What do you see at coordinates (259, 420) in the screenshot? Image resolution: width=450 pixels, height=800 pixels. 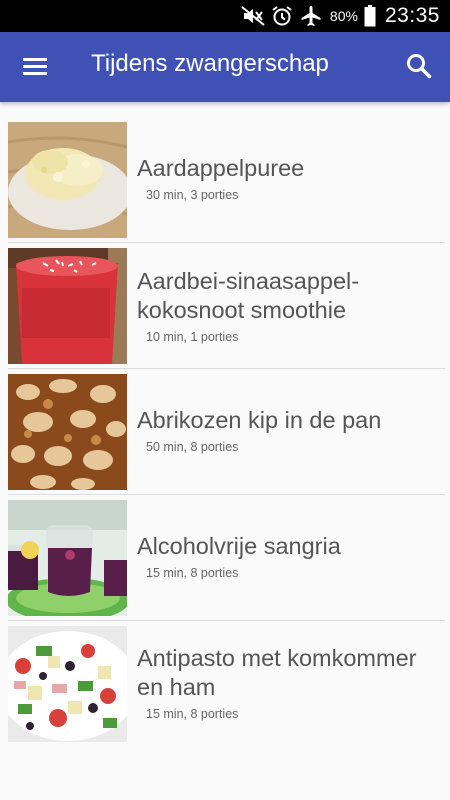 I see `recipe-title: Abrikozen kip in de pan` at bounding box center [259, 420].